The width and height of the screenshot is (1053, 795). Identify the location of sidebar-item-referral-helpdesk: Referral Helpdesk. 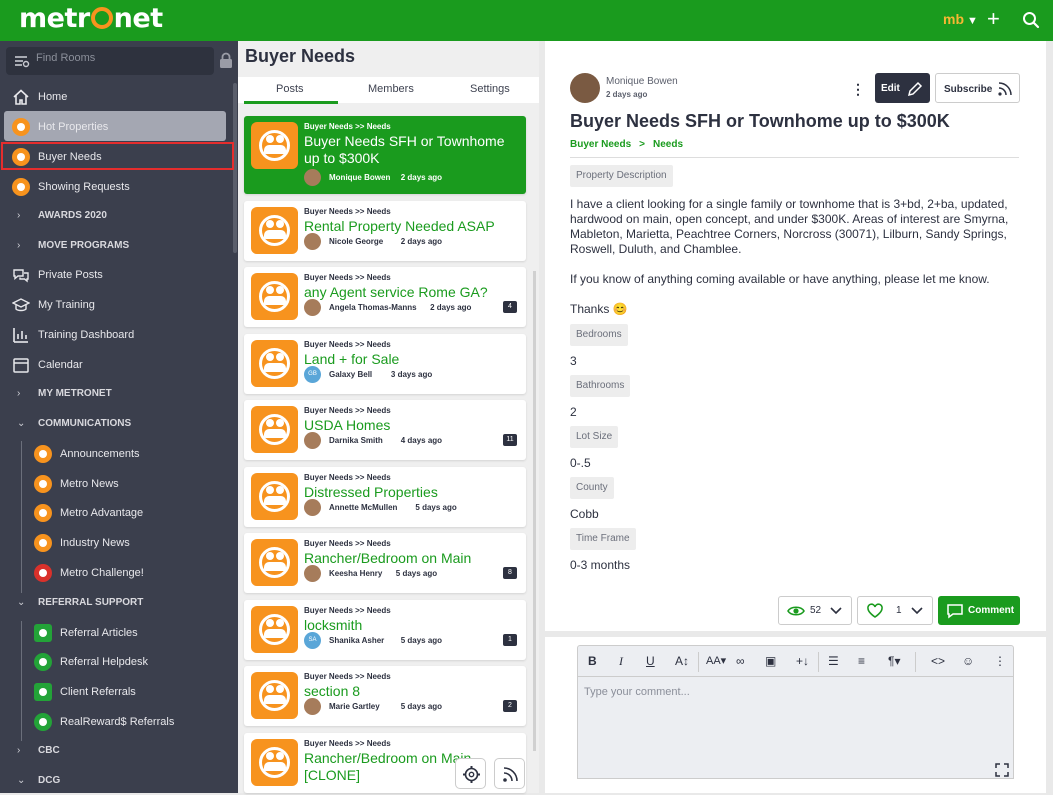
(116, 662).